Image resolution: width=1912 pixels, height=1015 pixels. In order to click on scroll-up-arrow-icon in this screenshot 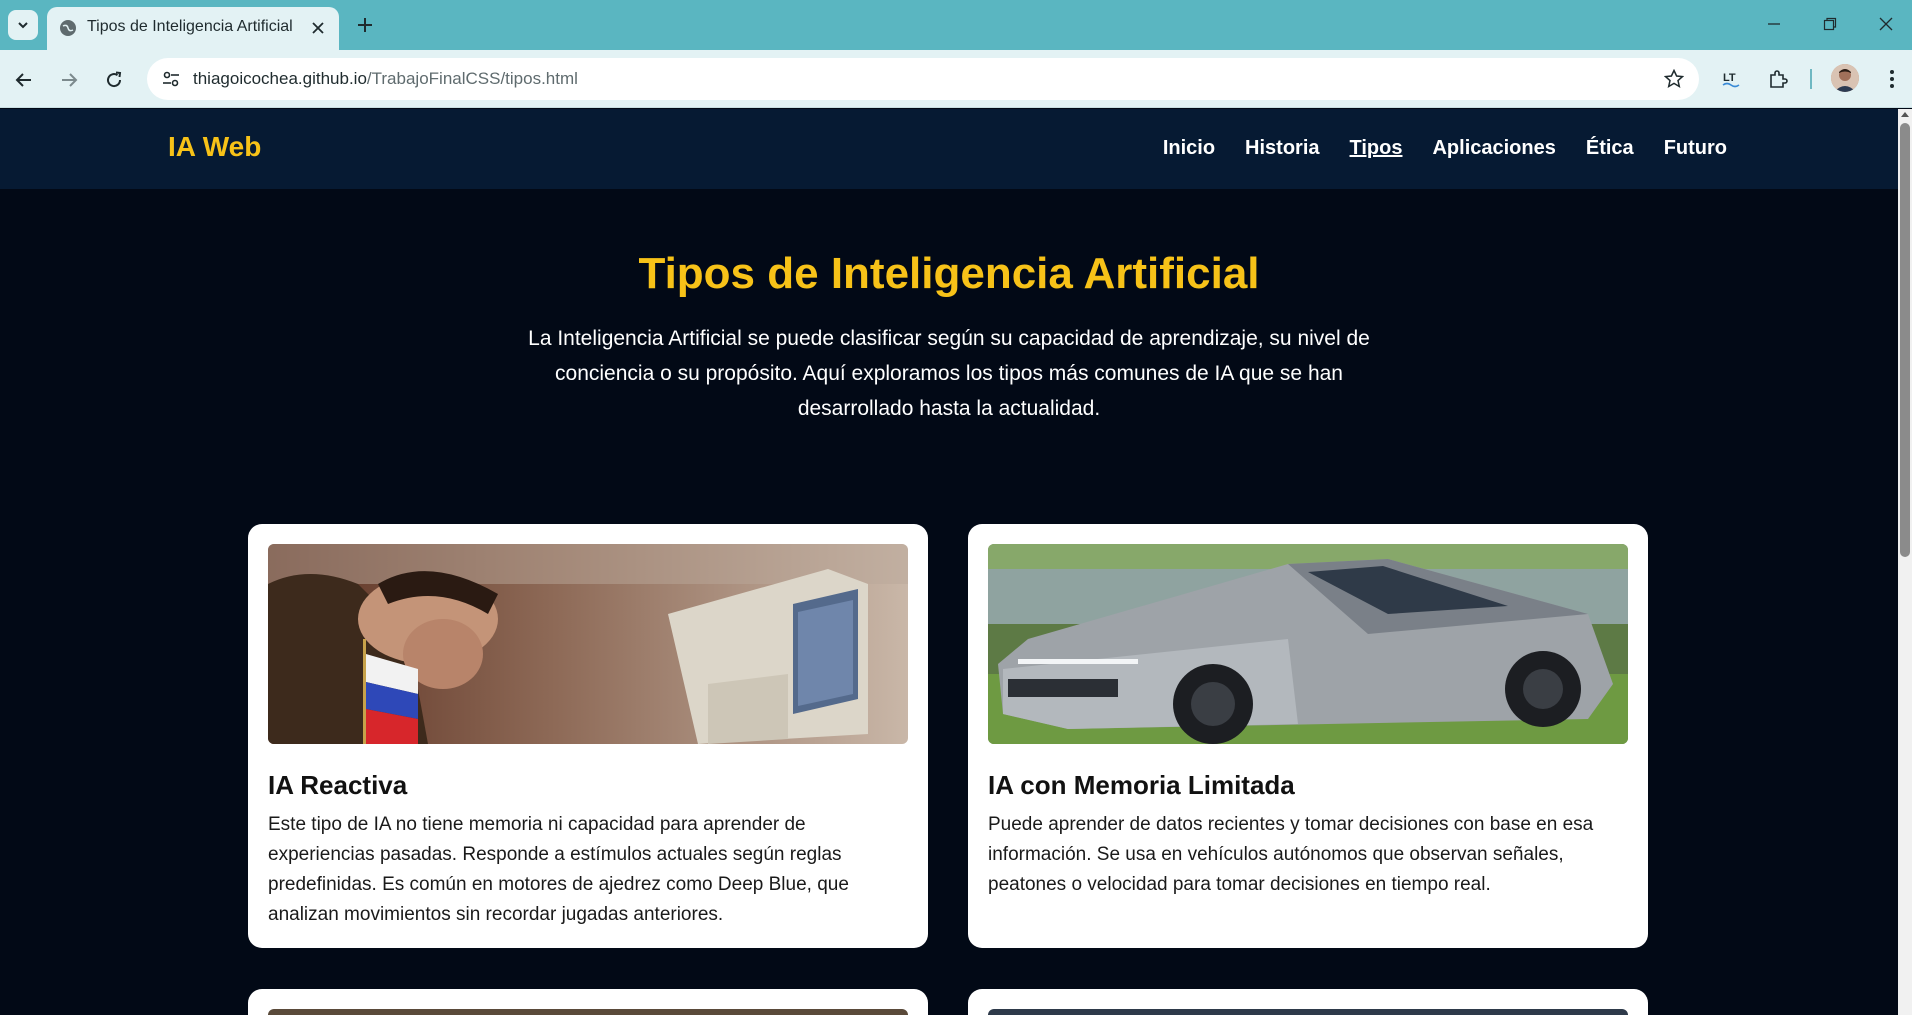, I will do `click(1905, 114)`.